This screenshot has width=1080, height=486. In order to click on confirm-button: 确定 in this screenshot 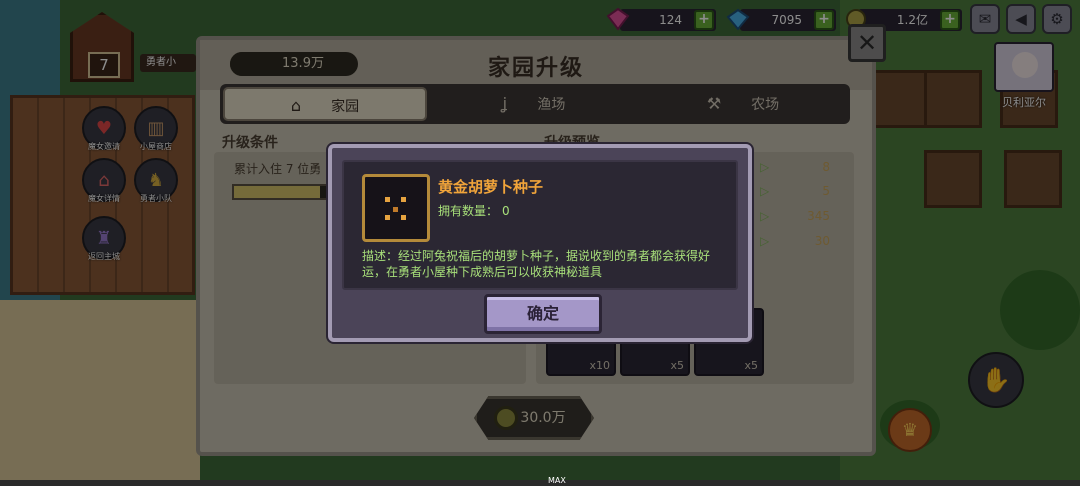, I will do `click(543, 314)`.